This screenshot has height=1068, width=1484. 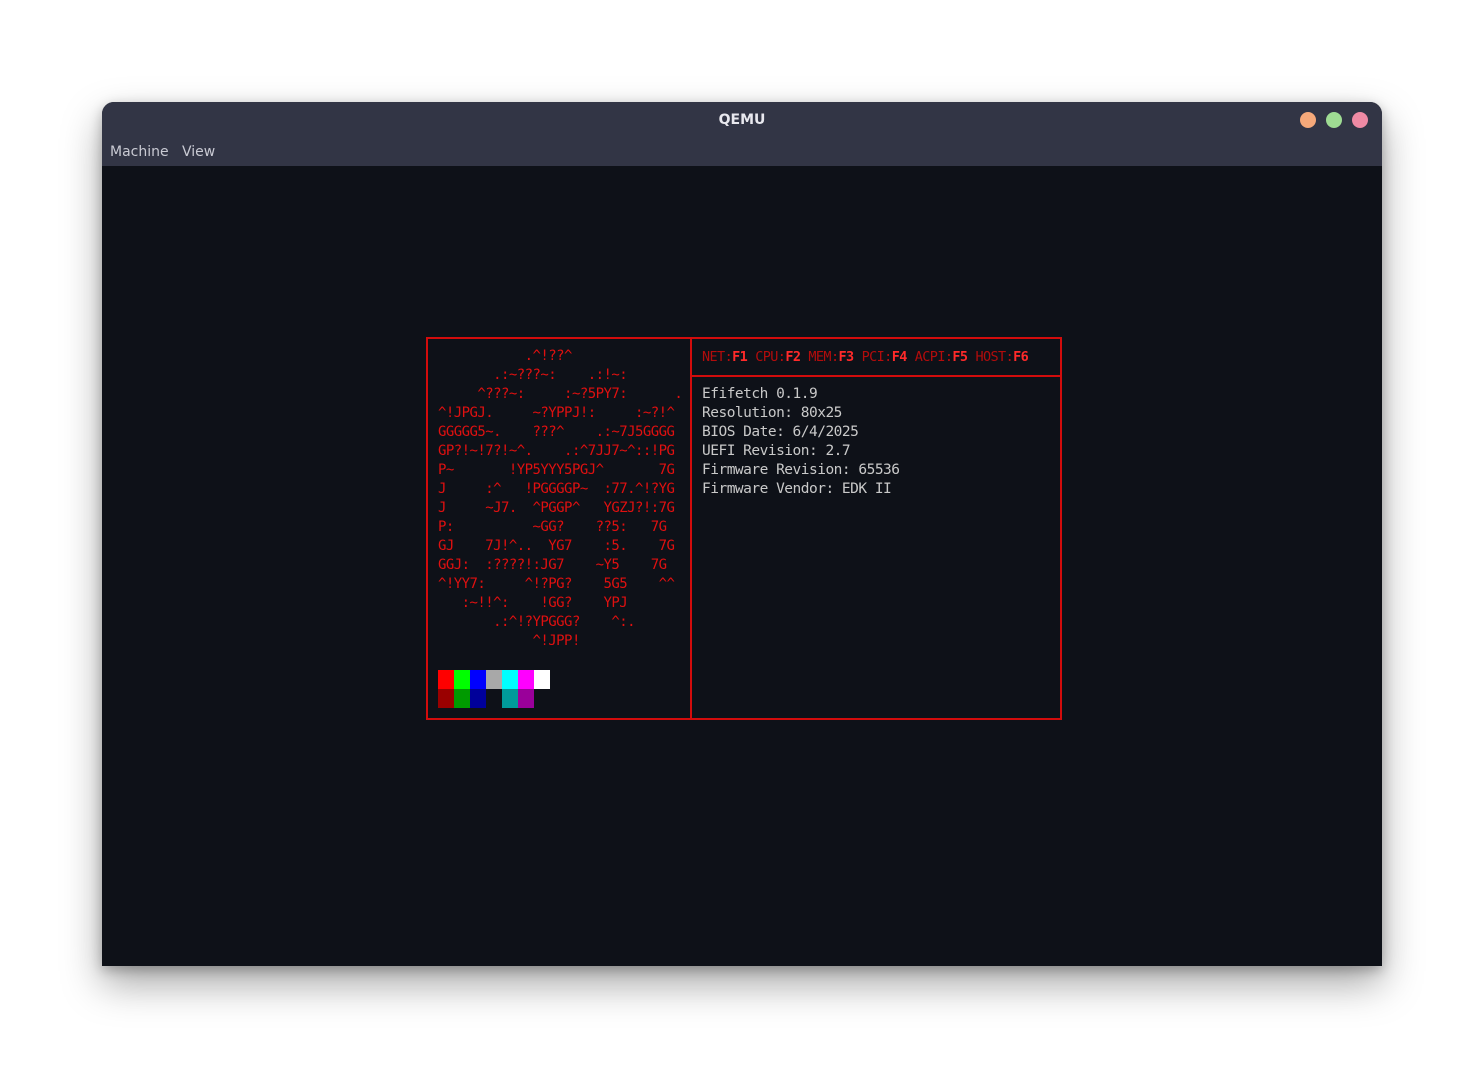 What do you see at coordinates (876, 376) in the screenshot?
I see `horizontal-divider` at bounding box center [876, 376].